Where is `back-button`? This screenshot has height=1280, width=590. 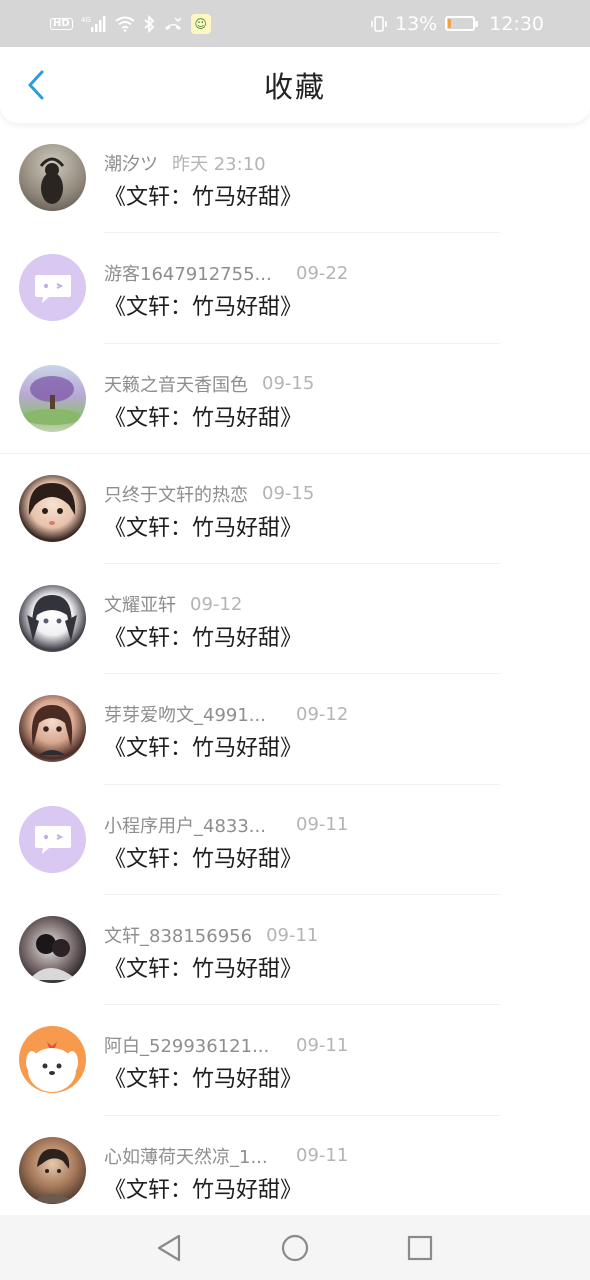
back-button is located at coordinates (36, 85).